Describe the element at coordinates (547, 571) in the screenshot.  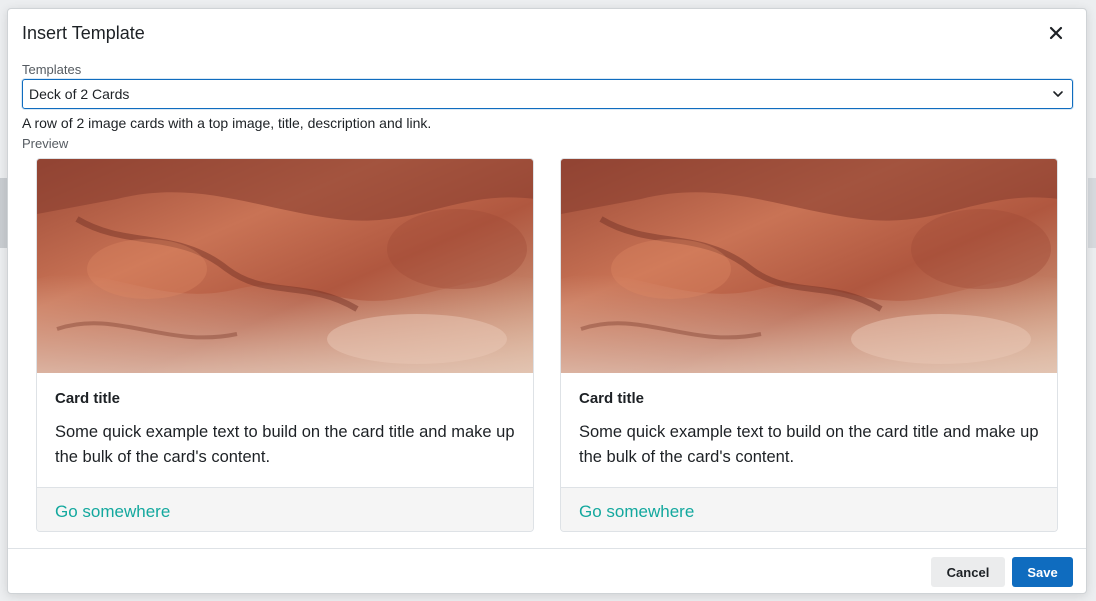
I see `modal-footer: Cancel Save` at that location.